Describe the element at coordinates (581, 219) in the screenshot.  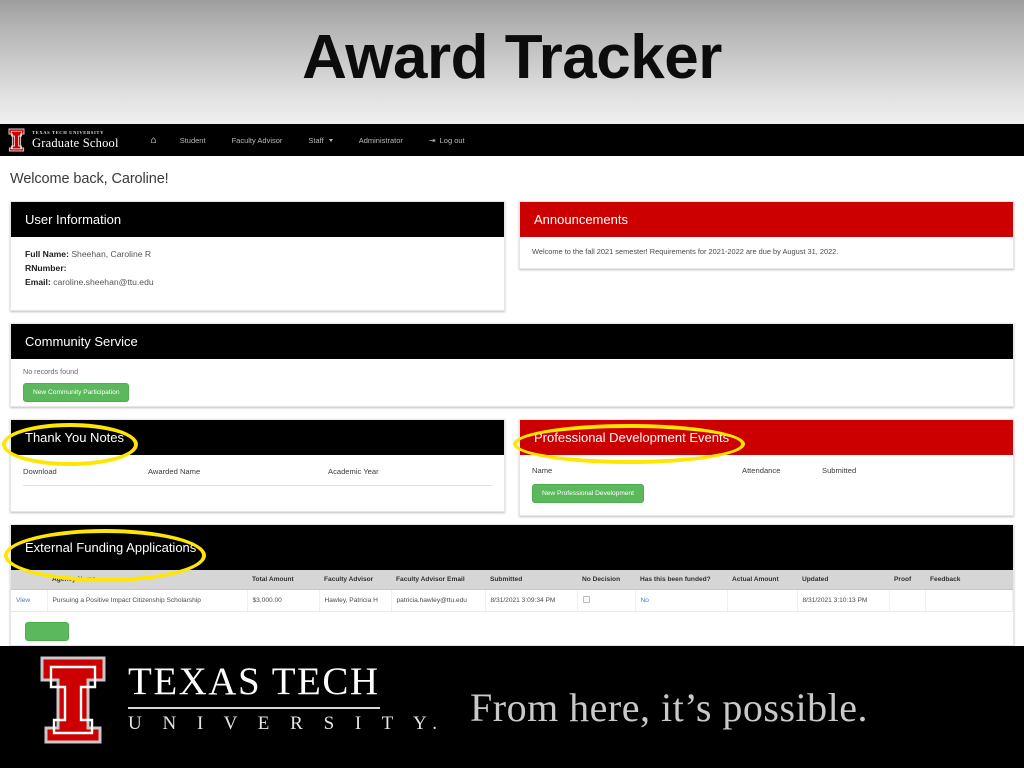
I see `announcements-title: Announcements` at that location.